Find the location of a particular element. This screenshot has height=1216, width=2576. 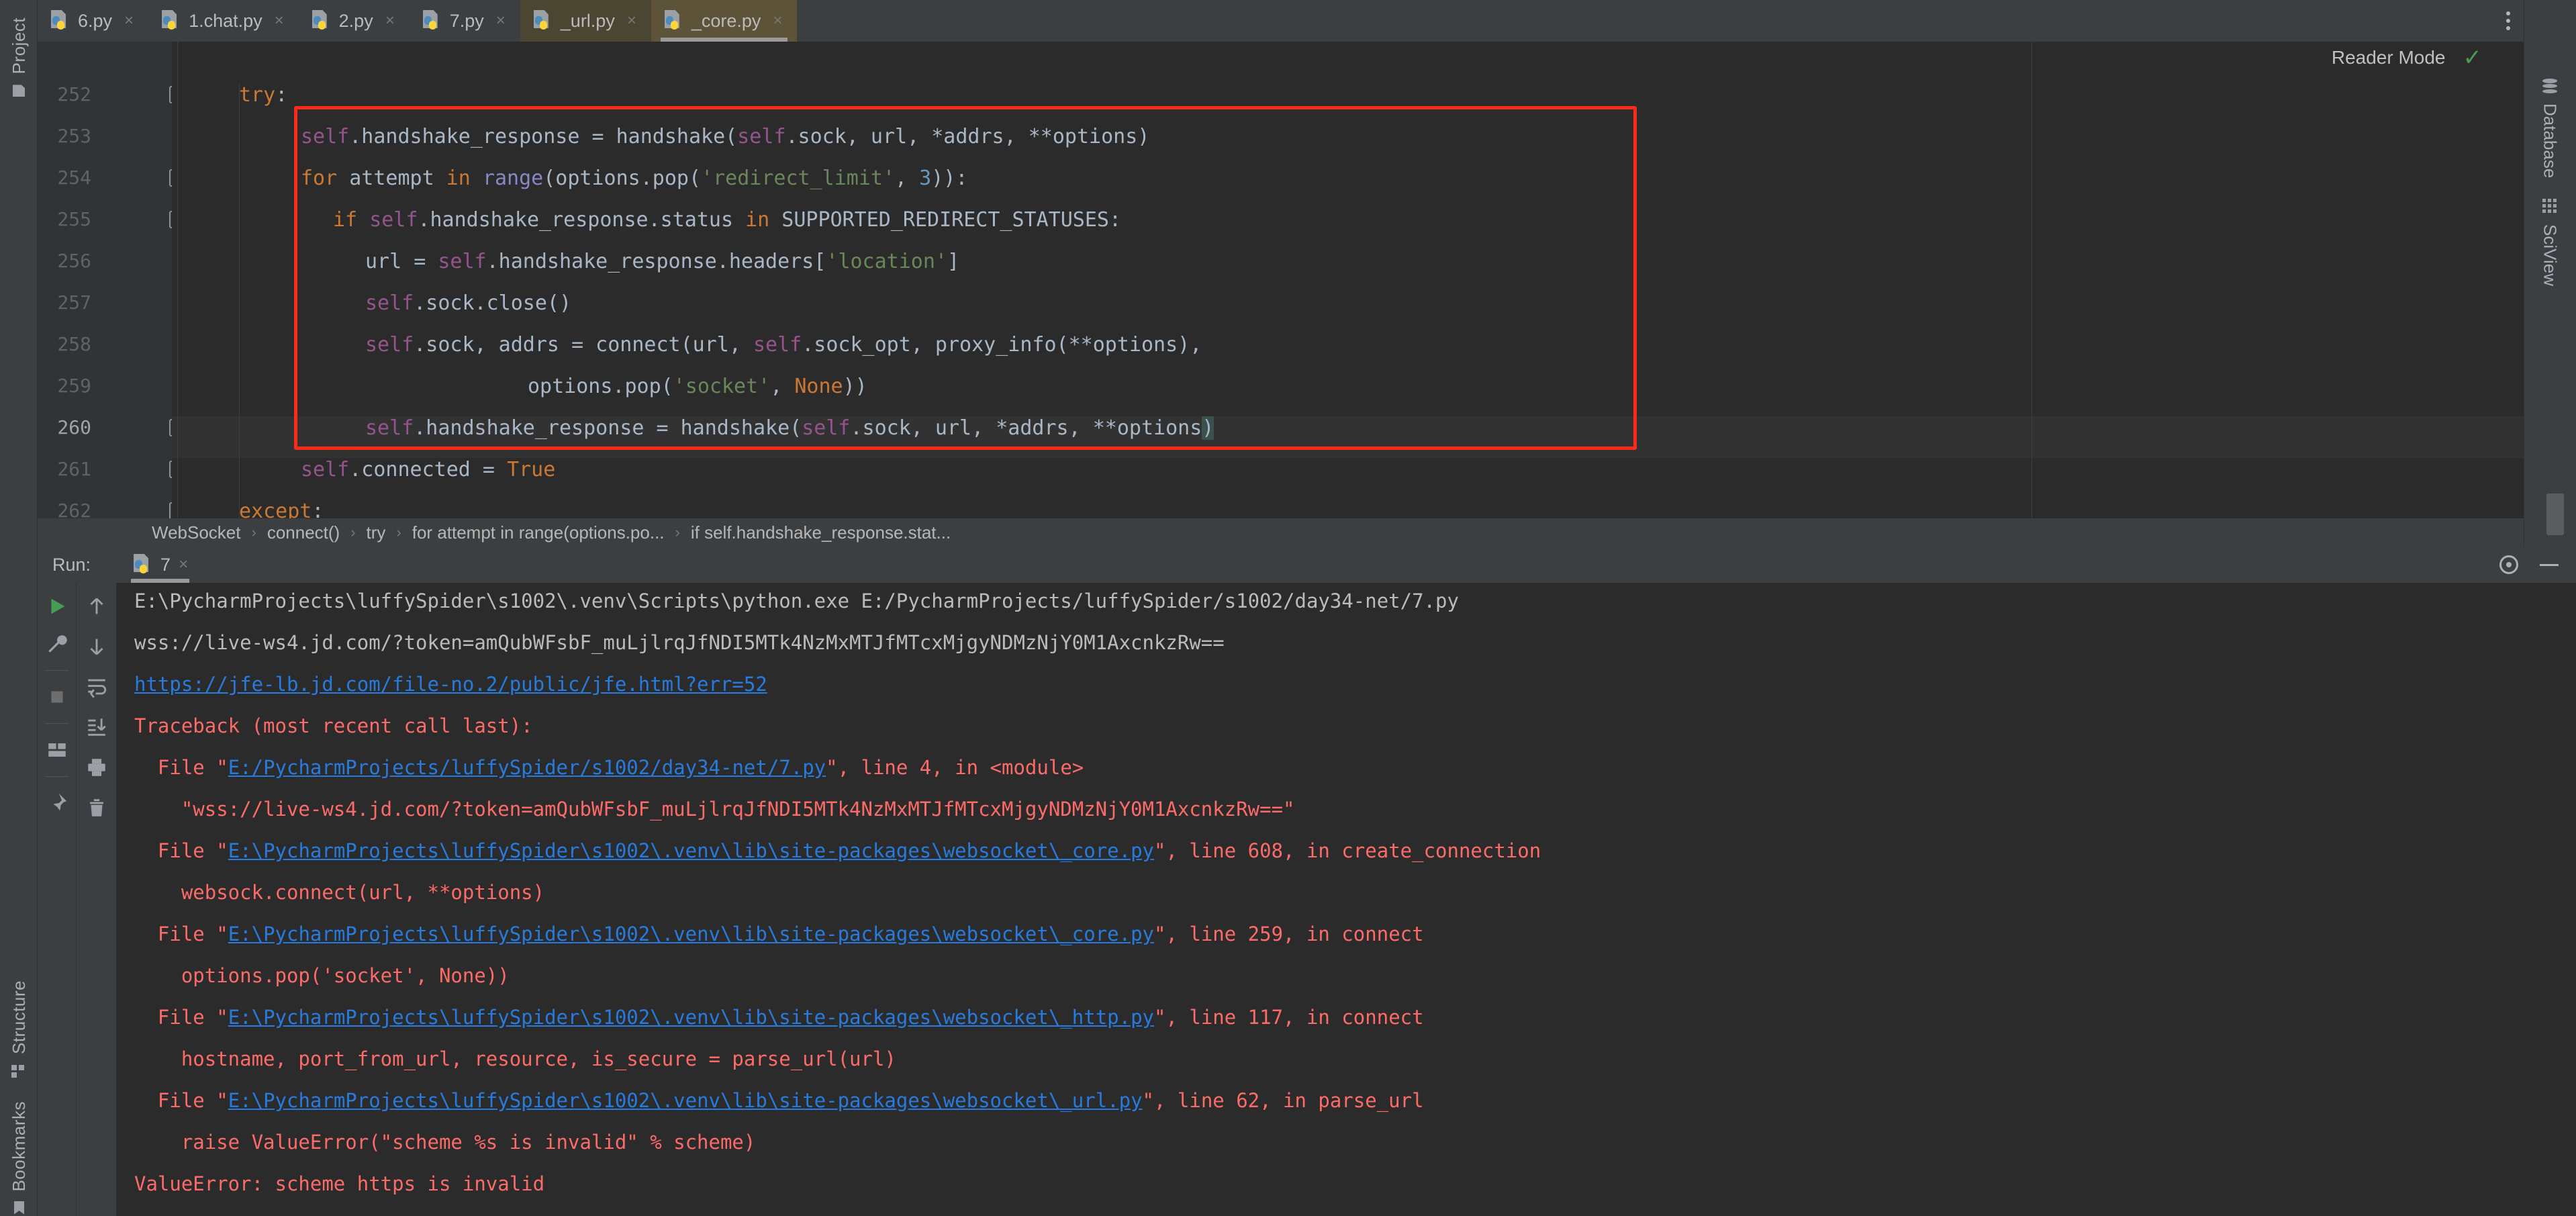

tab-2py: 2.py × is located at coordinates (354, 21).